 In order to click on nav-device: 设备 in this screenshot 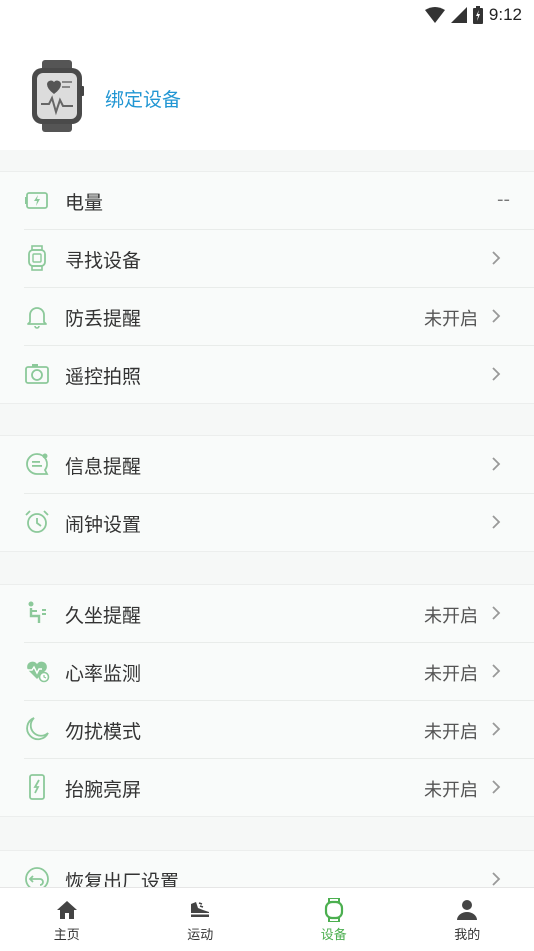, I will do `click(334, 919)`.